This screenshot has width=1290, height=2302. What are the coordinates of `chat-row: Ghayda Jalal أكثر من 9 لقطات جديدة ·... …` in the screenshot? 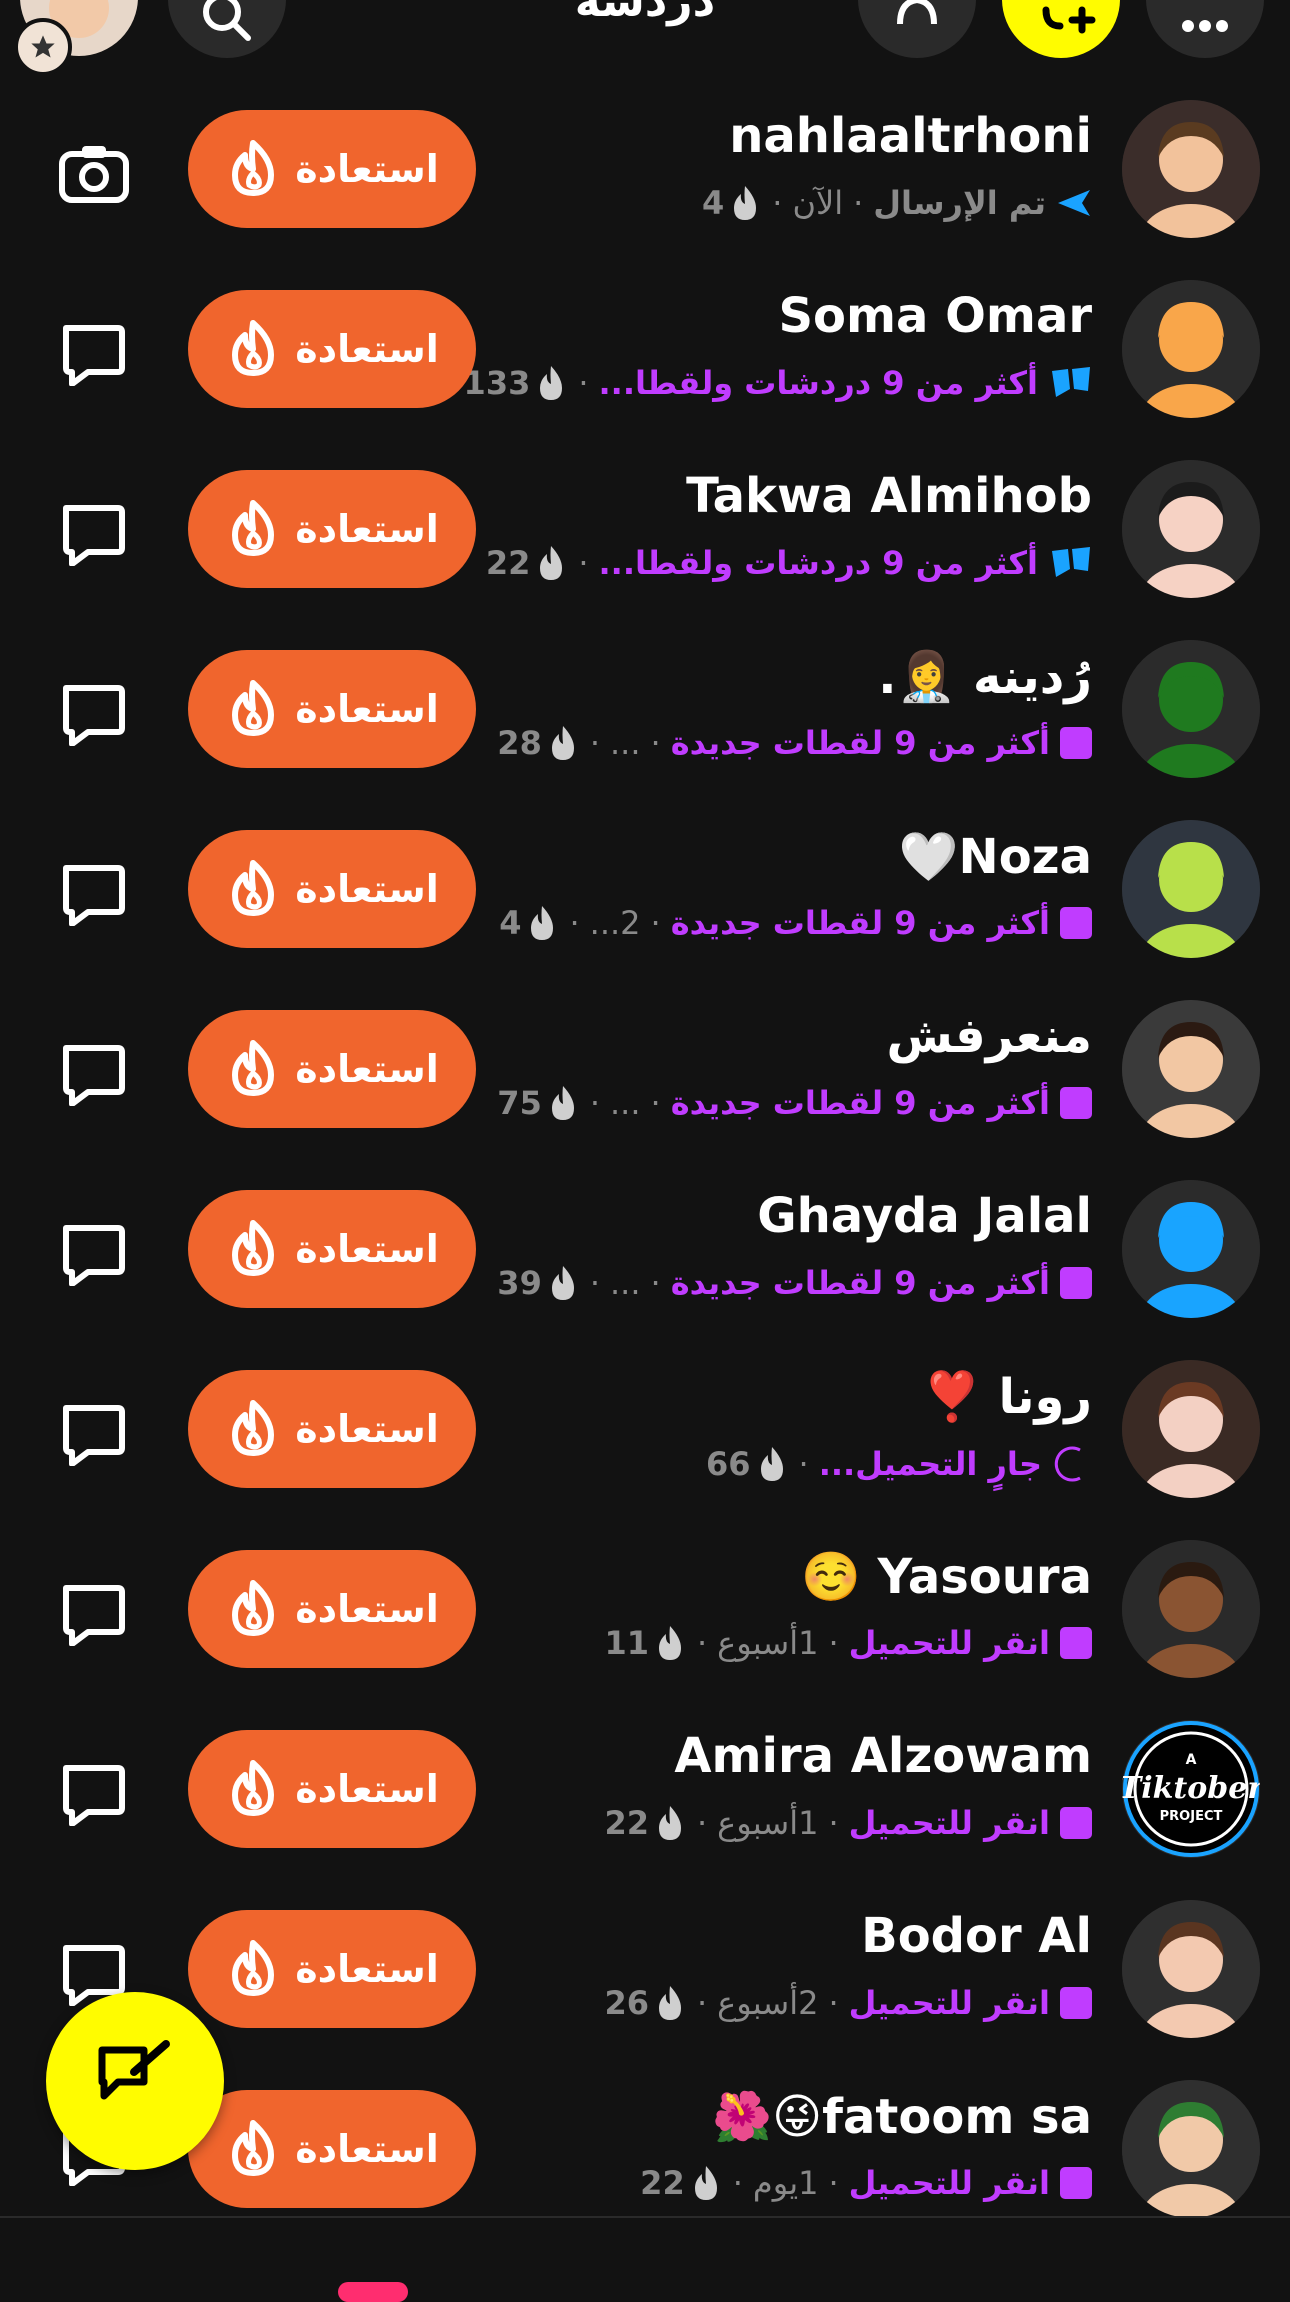 It's located at (645, 1250).